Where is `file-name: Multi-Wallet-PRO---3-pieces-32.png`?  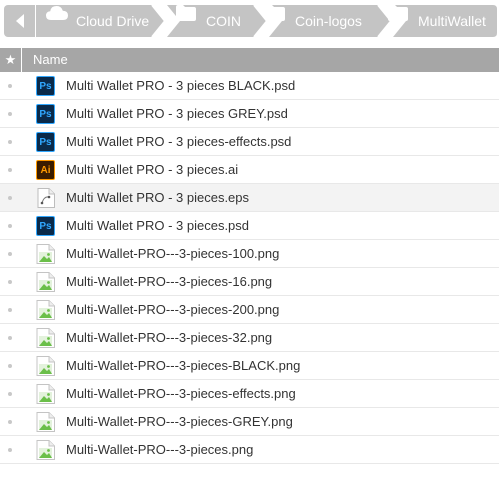 file-name: Multi-Wallet-PRO---3-pieces-32.png is located at coordinates (169, 337).